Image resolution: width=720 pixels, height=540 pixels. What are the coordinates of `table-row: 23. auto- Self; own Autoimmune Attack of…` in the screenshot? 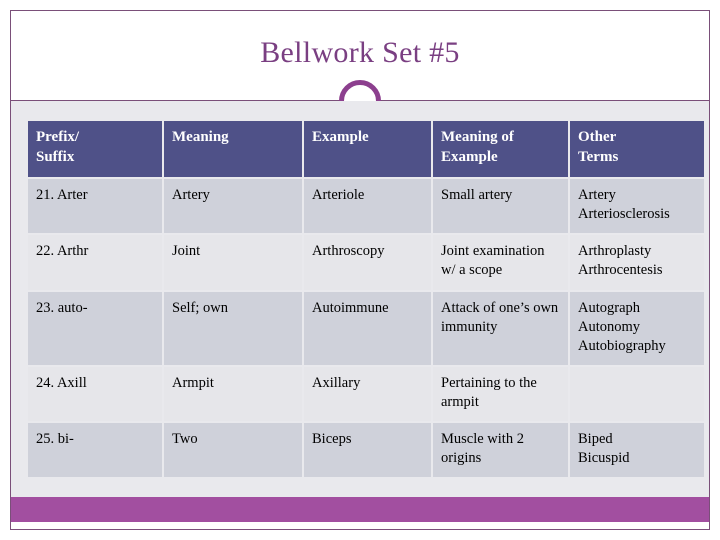 It's located at (366, 328).